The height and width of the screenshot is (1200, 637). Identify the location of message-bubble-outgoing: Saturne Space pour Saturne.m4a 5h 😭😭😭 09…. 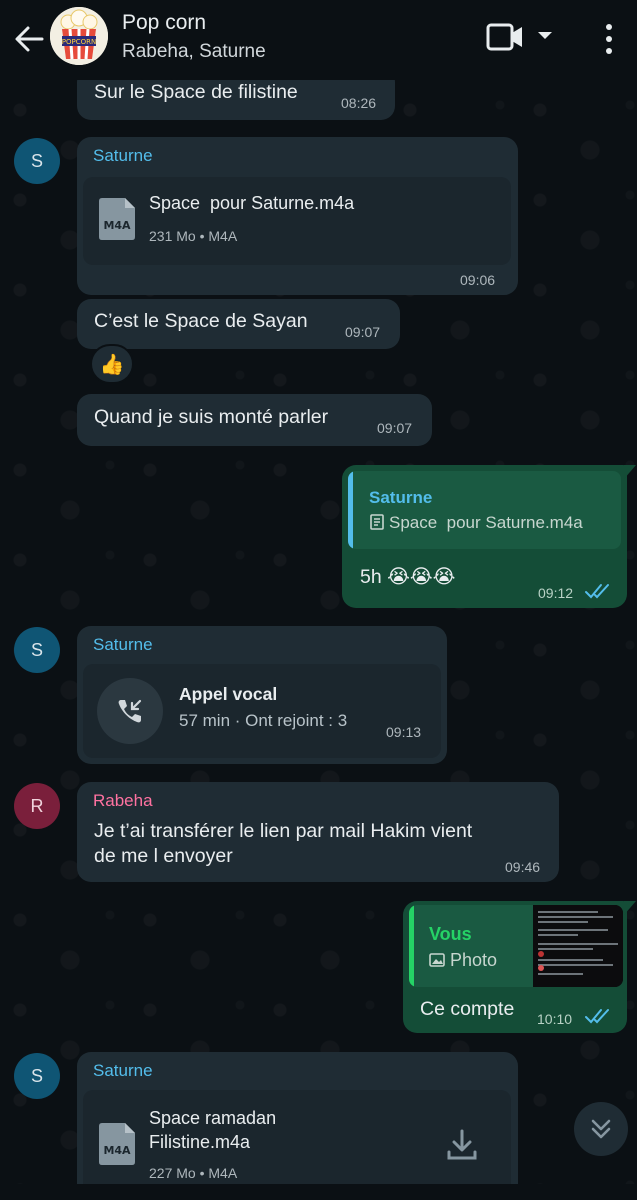
(484, 536).